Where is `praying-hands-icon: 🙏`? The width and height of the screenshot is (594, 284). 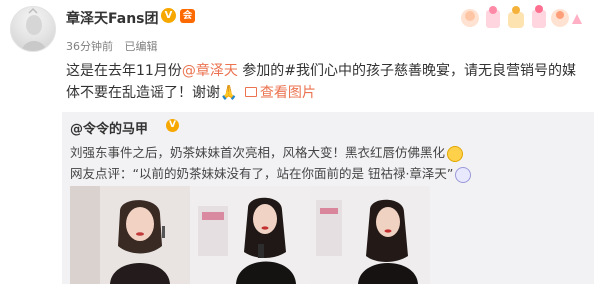
praying-hands-icon: 🙏 is located at coordinates (229, 93).